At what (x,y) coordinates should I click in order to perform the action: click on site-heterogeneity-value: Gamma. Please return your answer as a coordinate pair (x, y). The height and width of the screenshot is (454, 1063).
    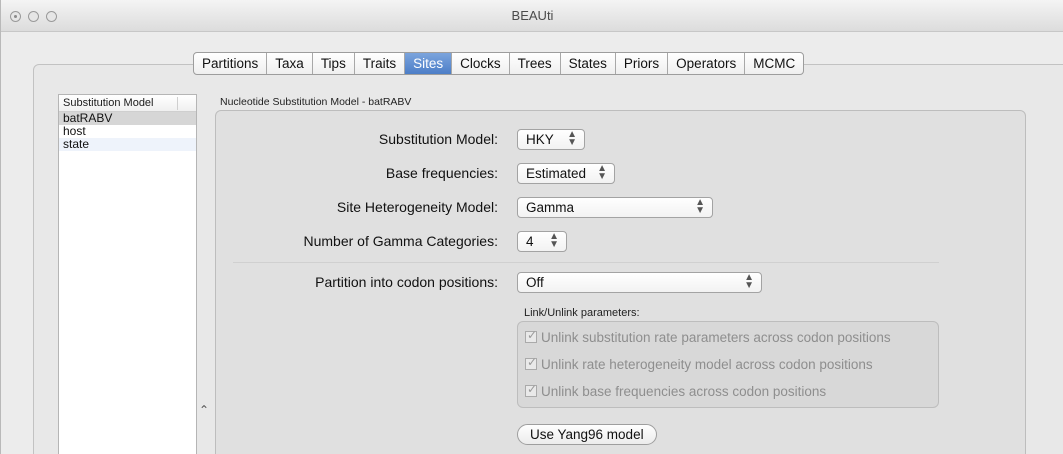
    Looking at the image, I should click on (550, 207).